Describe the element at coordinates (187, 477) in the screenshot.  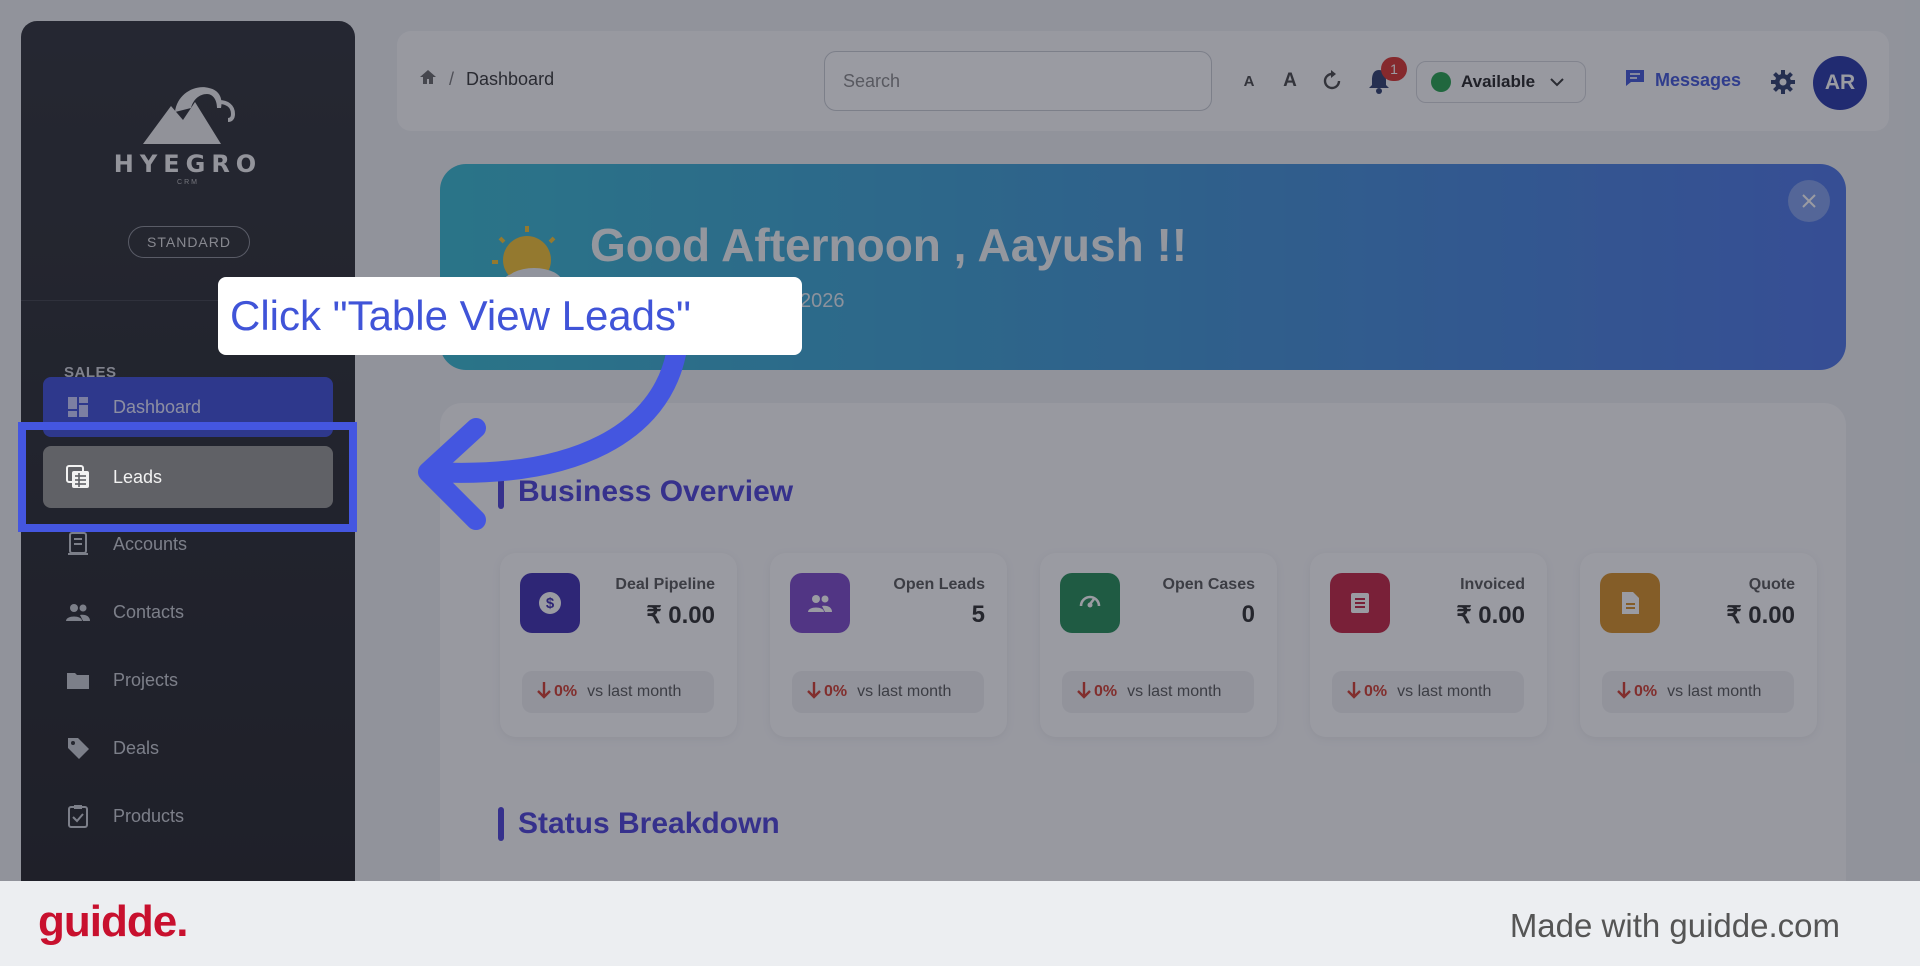
I see `tutorial-highlight-box` at that location.